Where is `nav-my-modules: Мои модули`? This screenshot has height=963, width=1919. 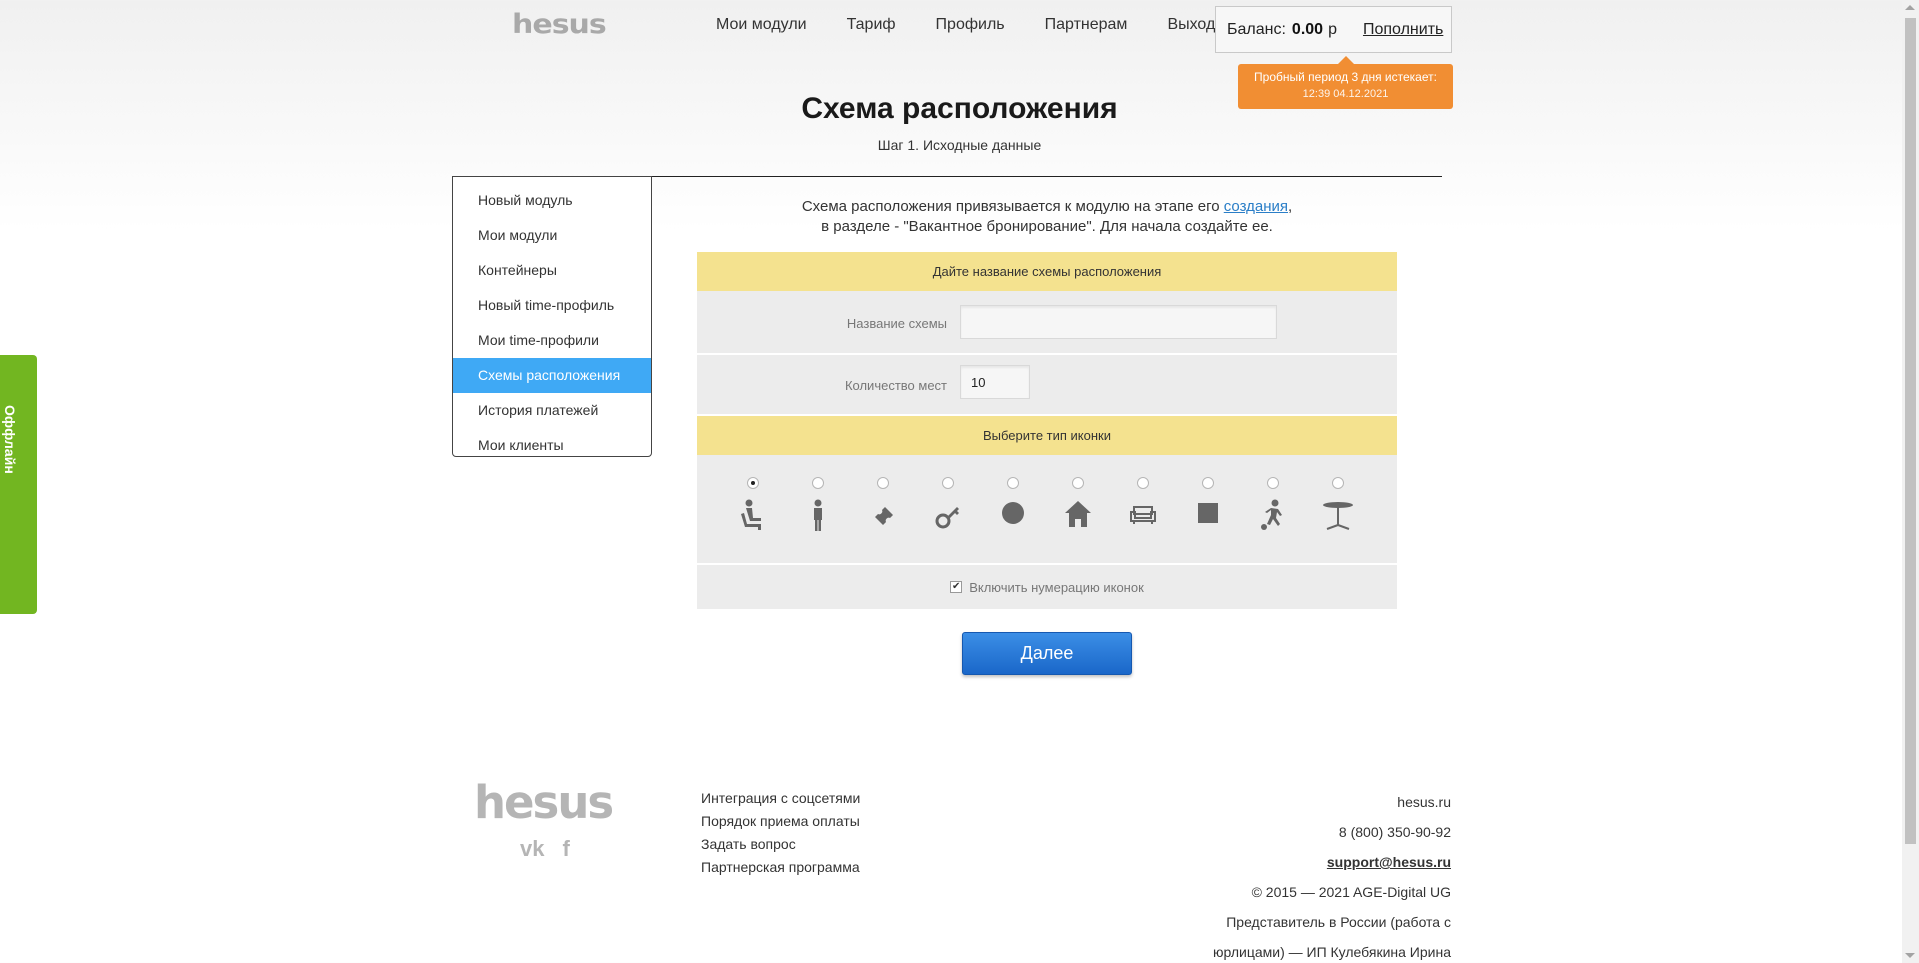
nav-my-modules: Мои модули is located at coordinates (761, 25).